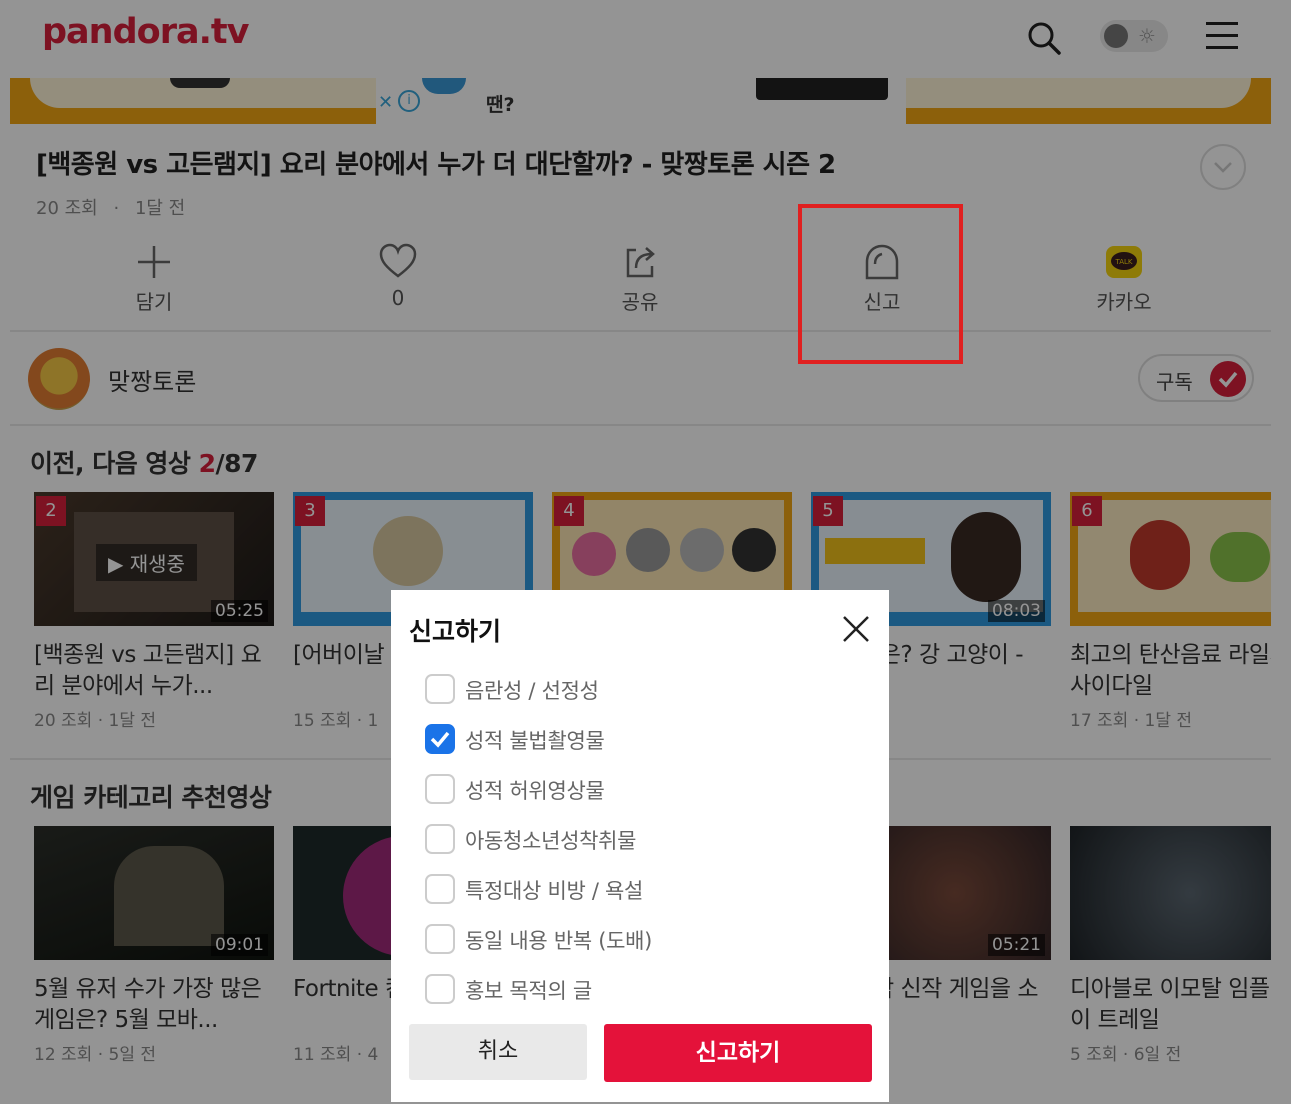 Image resolution: width=1291 pixels, height=1104 pixels. I want to click on report-highlight-box, so click(880, 284).